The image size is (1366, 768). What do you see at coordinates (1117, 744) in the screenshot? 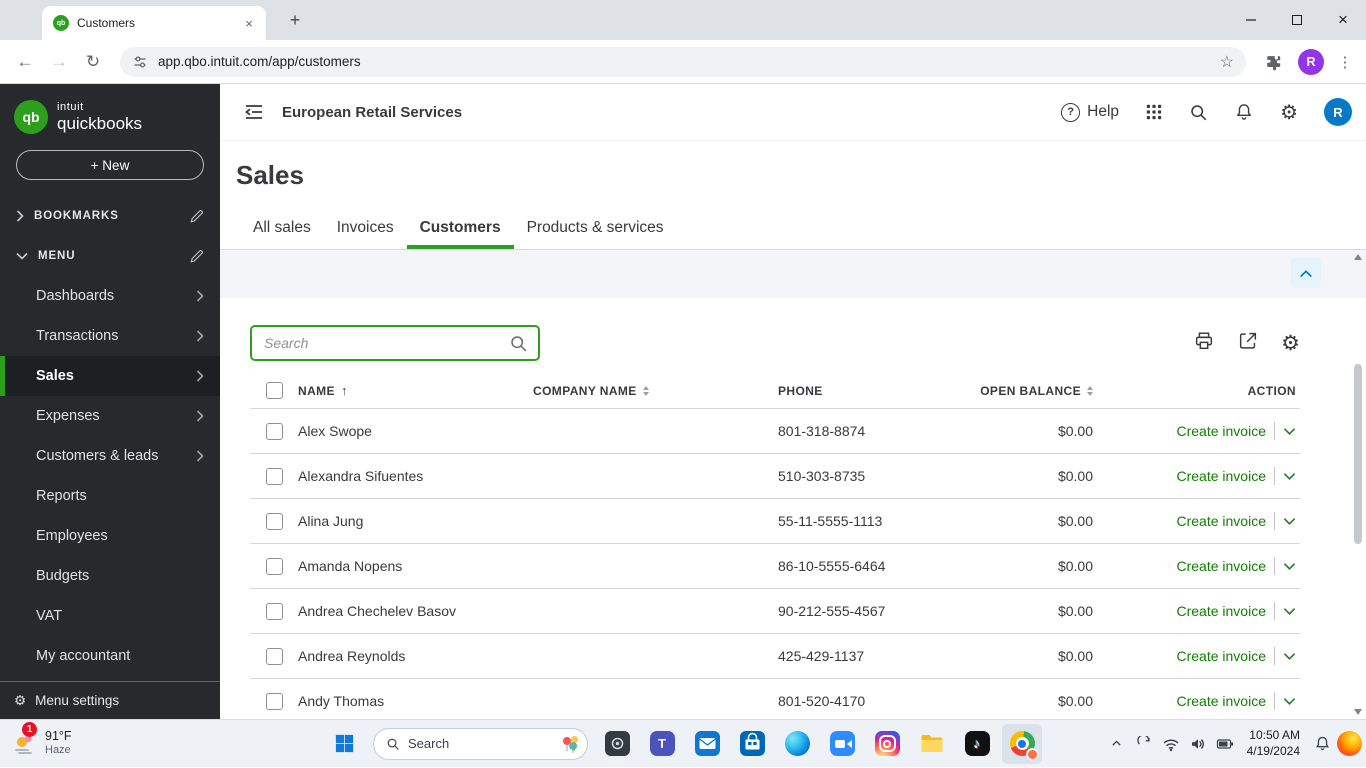
I see `hidden-icons-chevron` at bounding box center [1117, 744].